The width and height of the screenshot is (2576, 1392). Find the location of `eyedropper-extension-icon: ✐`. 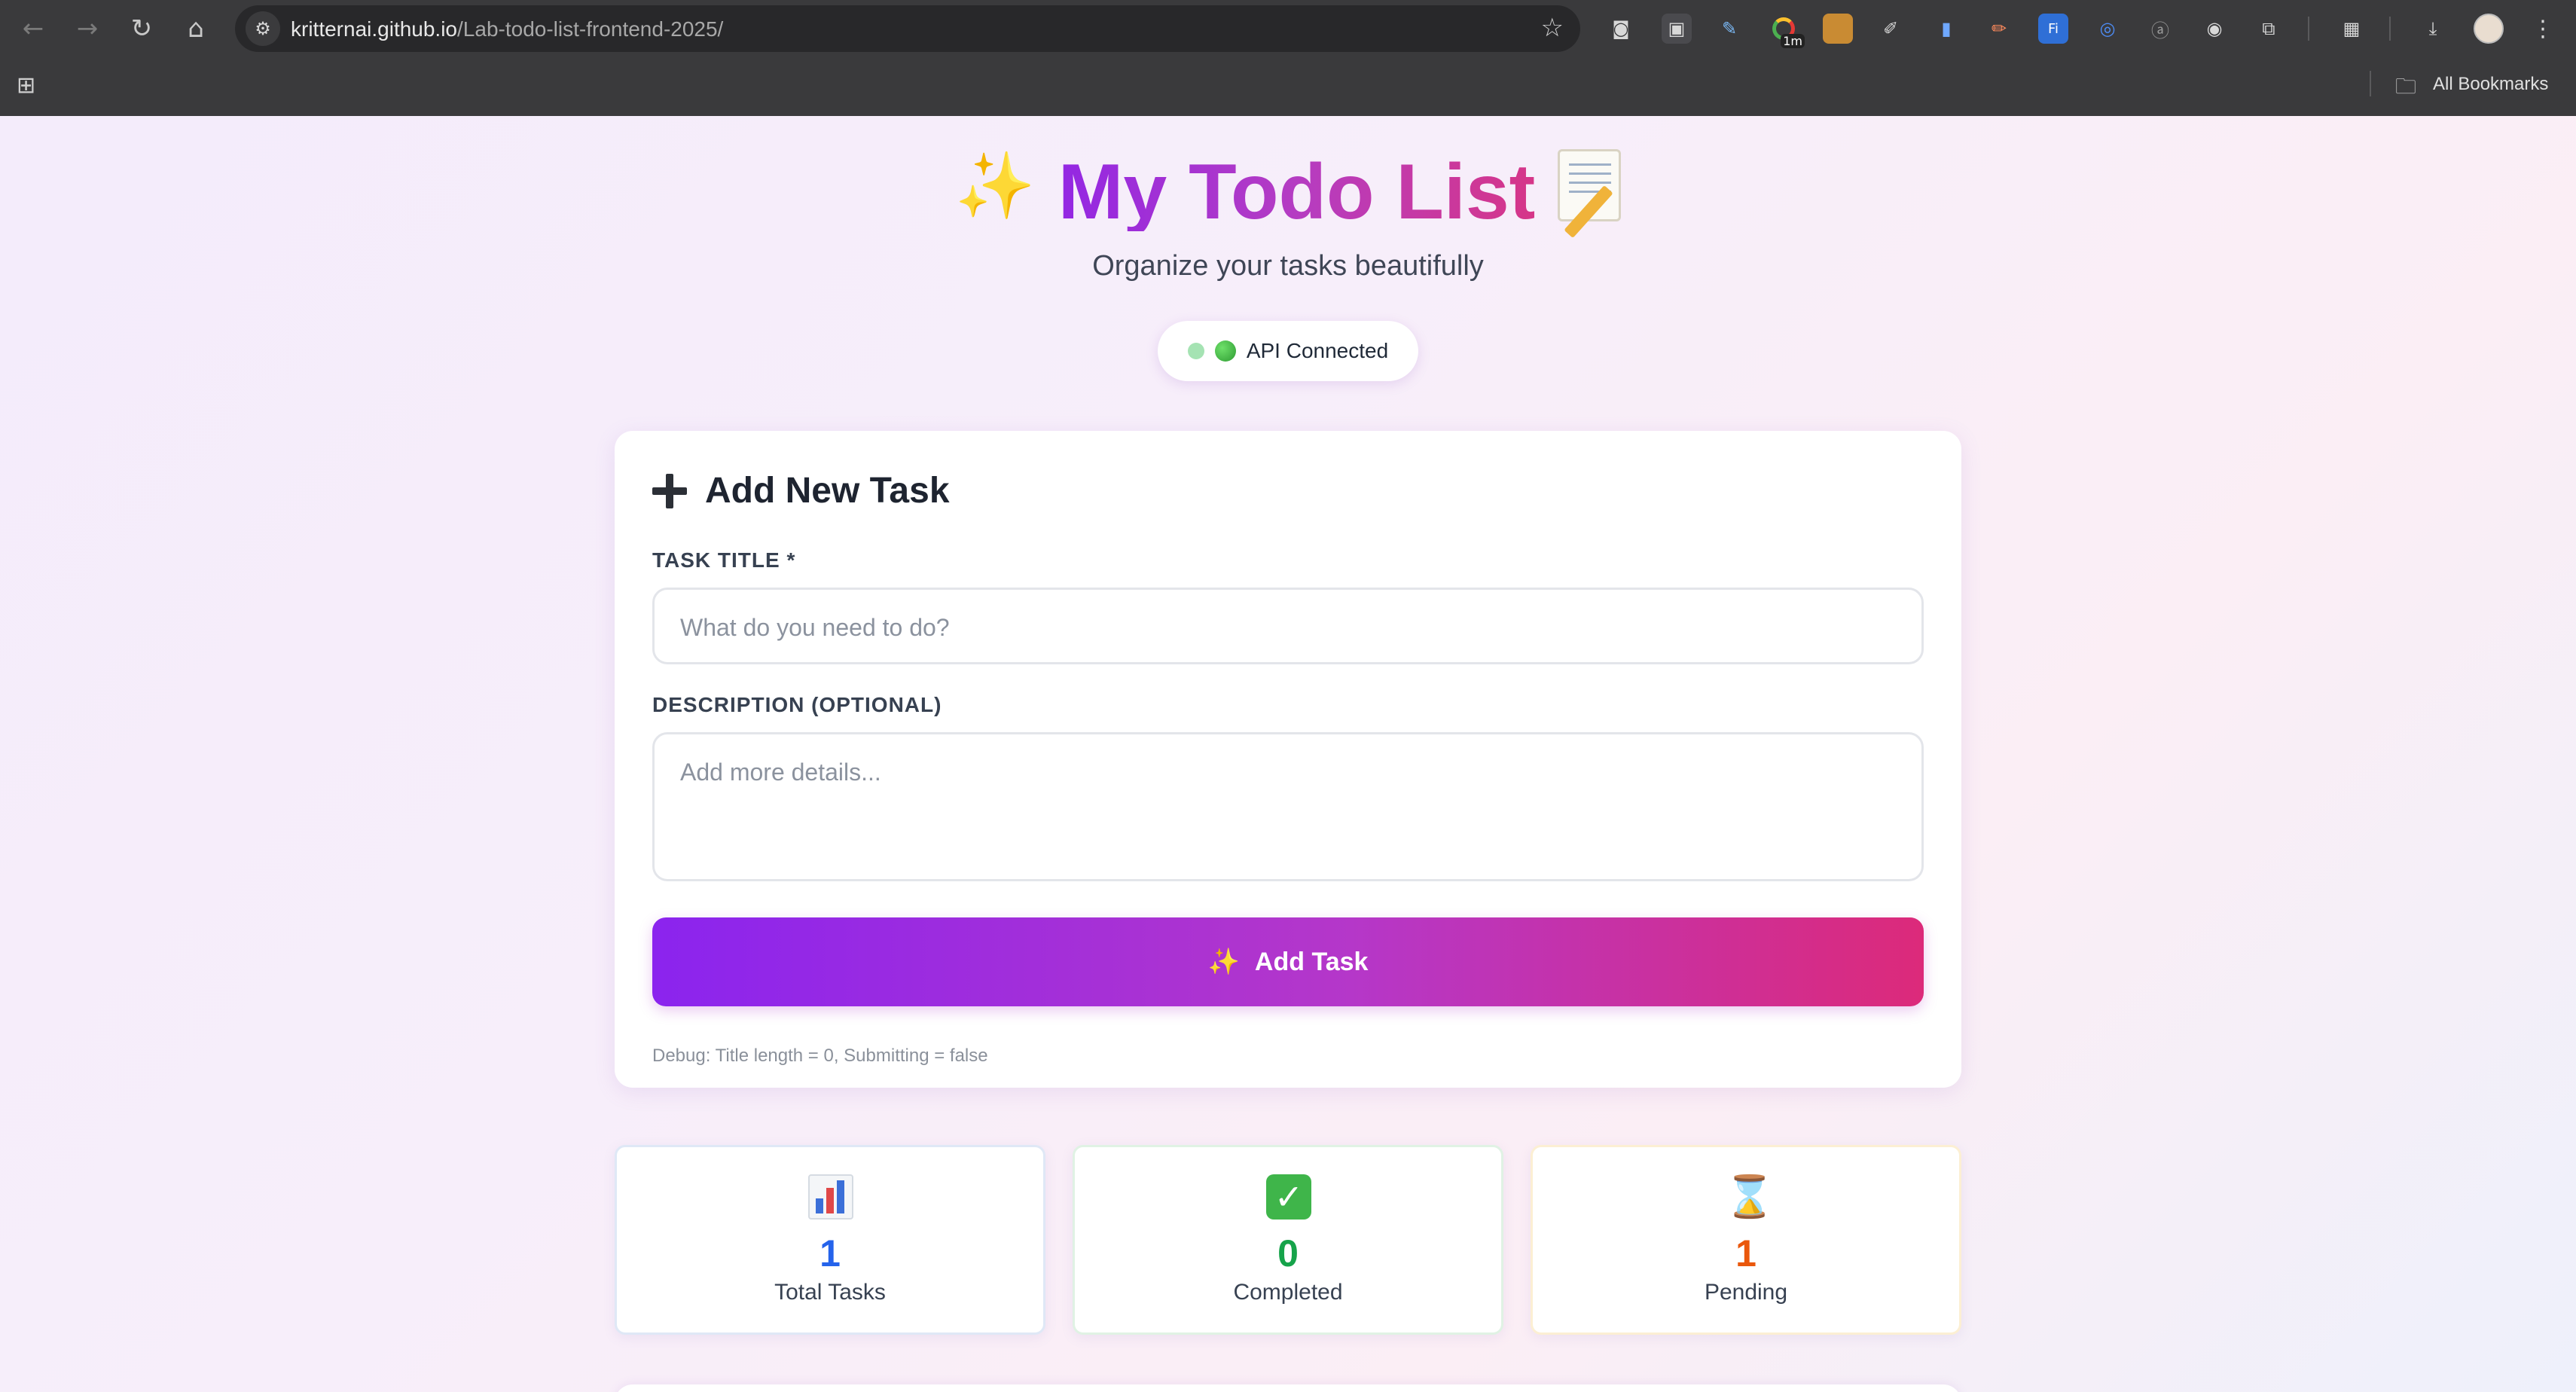

eyedropper-extension-icon: ✐ is located at coordinates (1891, 29).